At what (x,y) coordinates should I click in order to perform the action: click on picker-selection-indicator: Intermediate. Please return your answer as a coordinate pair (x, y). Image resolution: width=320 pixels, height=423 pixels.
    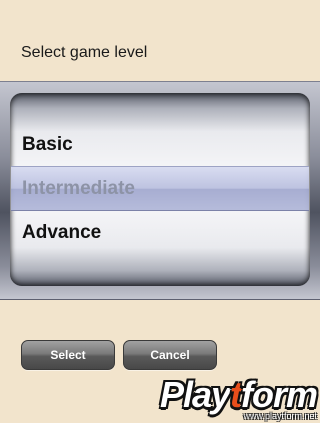
    Looking at the image, I should click on (160, 188).